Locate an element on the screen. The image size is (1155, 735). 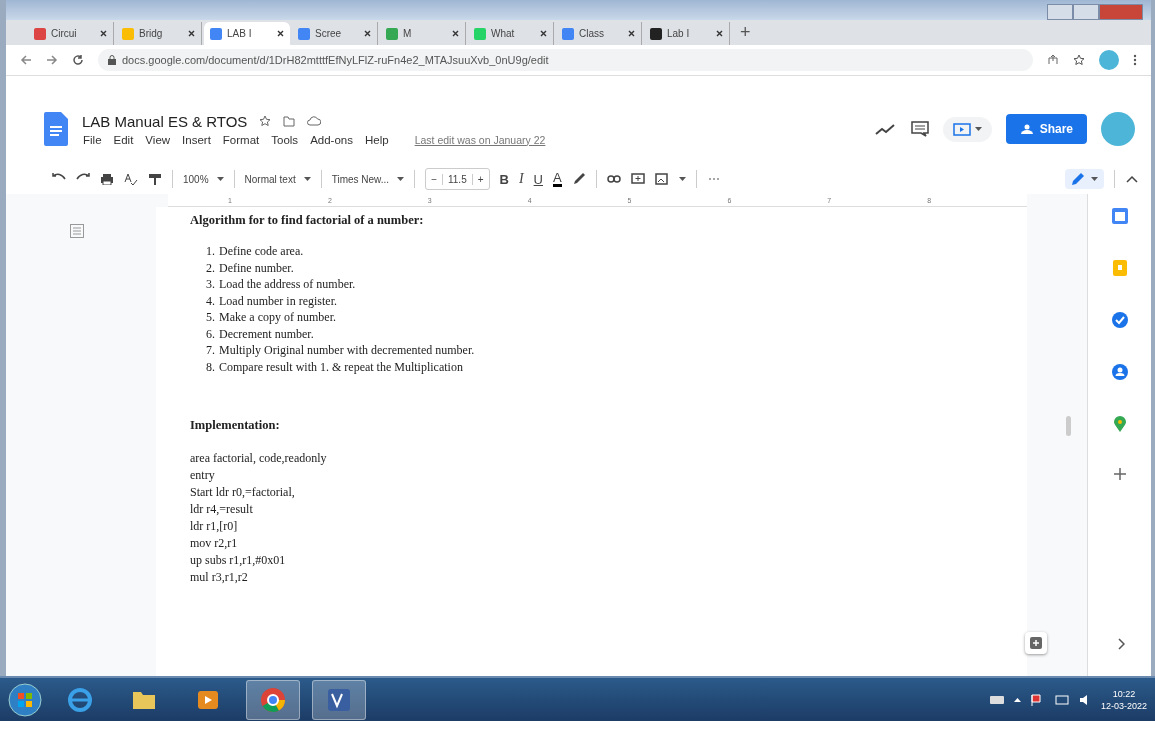
menu-item: Insert is located at coordinates (196, 139).